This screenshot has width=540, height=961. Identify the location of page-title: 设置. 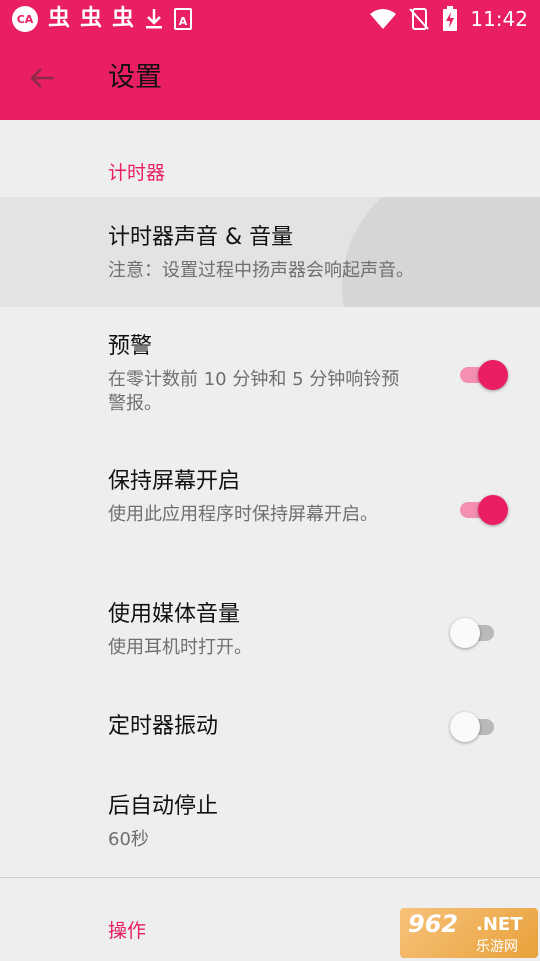
(135, 77).